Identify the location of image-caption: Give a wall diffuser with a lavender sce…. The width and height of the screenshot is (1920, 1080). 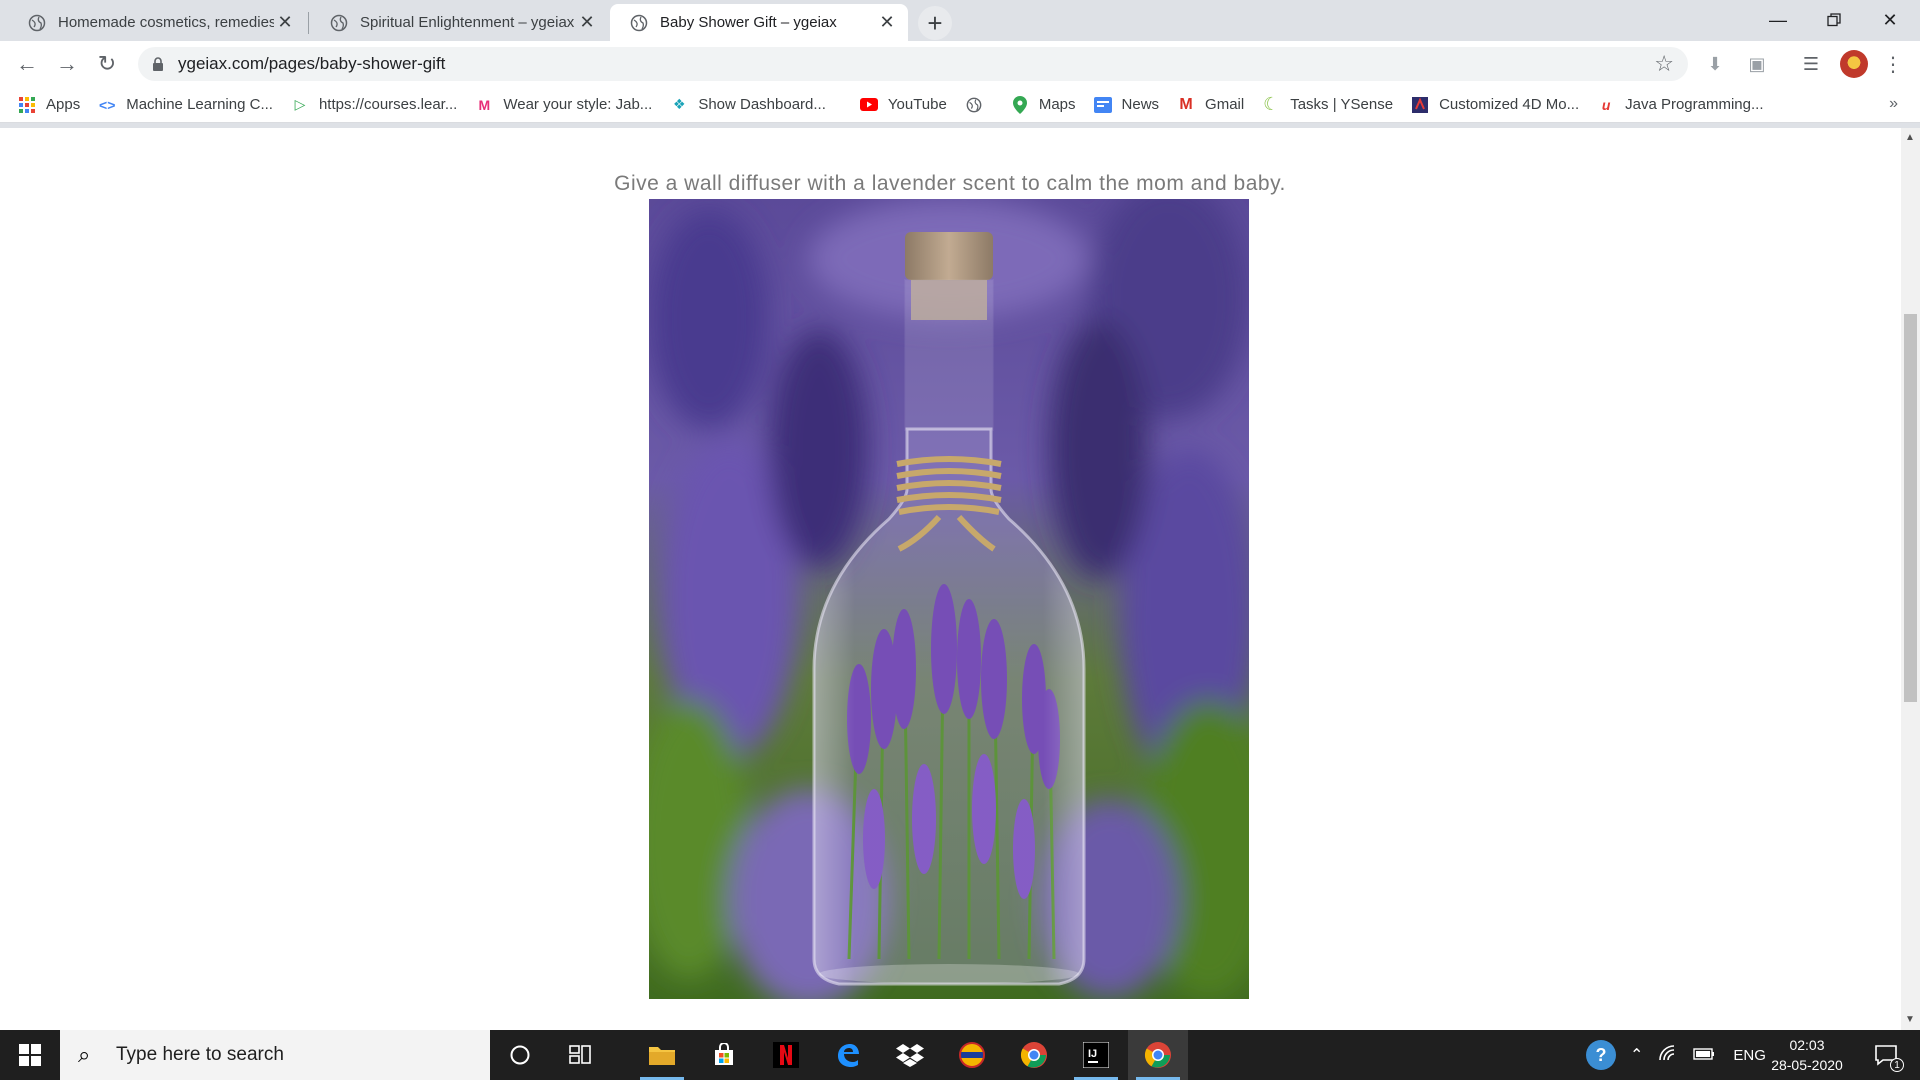
(950, 183).